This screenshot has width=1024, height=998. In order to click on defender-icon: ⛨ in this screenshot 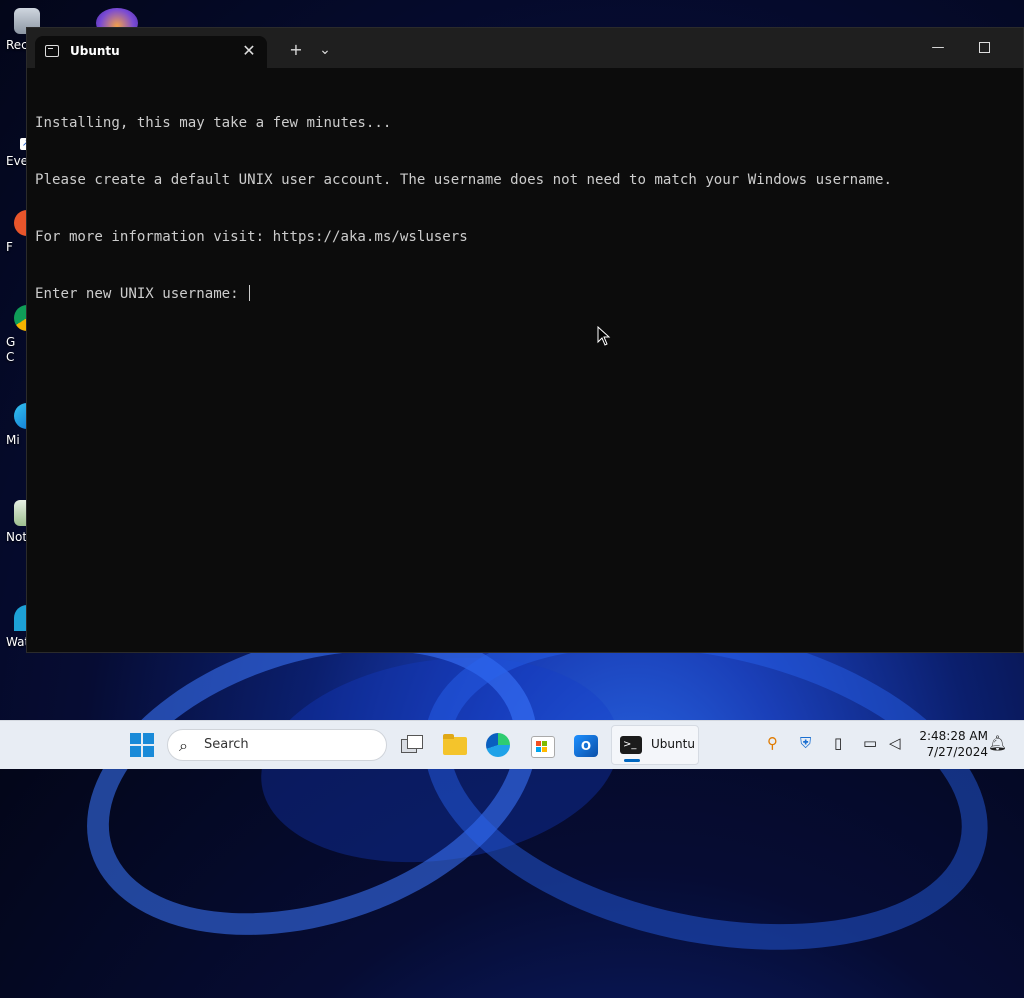, I will do `click(805, 743)`.